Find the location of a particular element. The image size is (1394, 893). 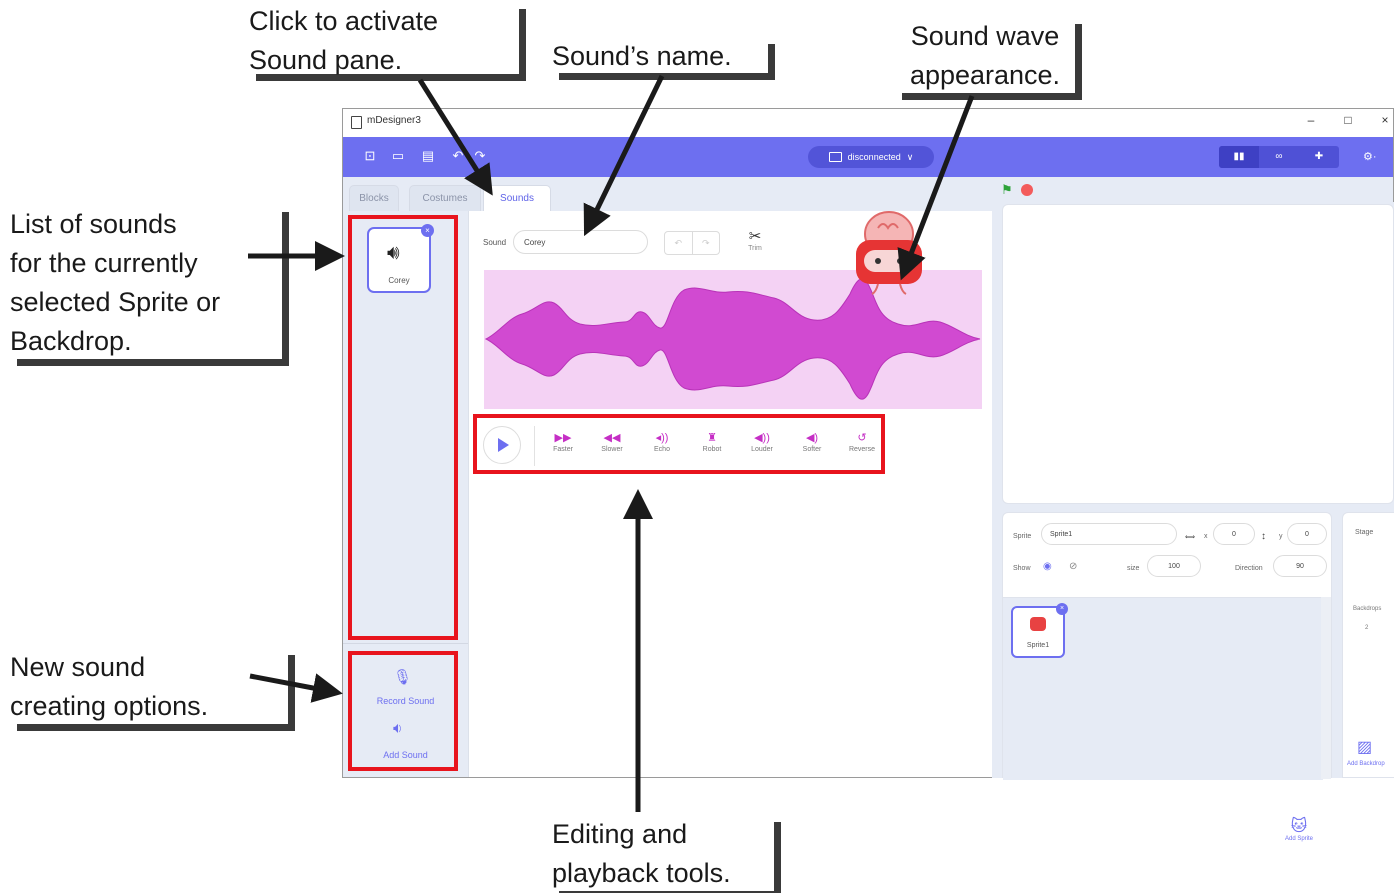

new-sound-highlight is located at coordinates (403, 711).